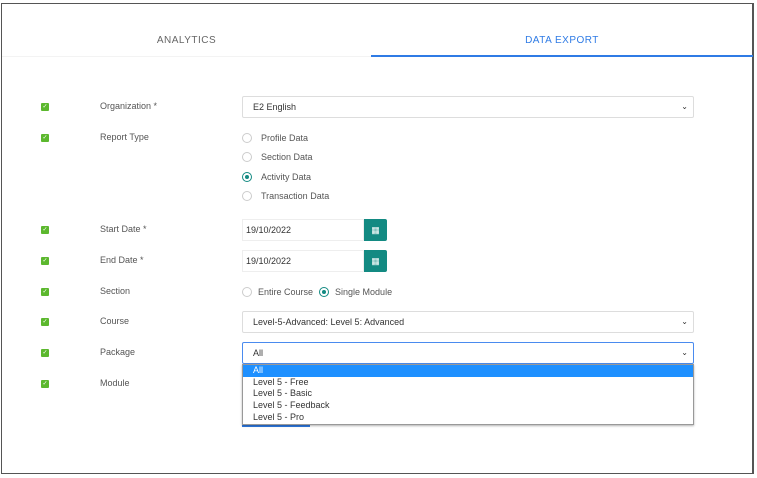  I want to click on start-date-input: 19/10/2022, so click(303, 230).